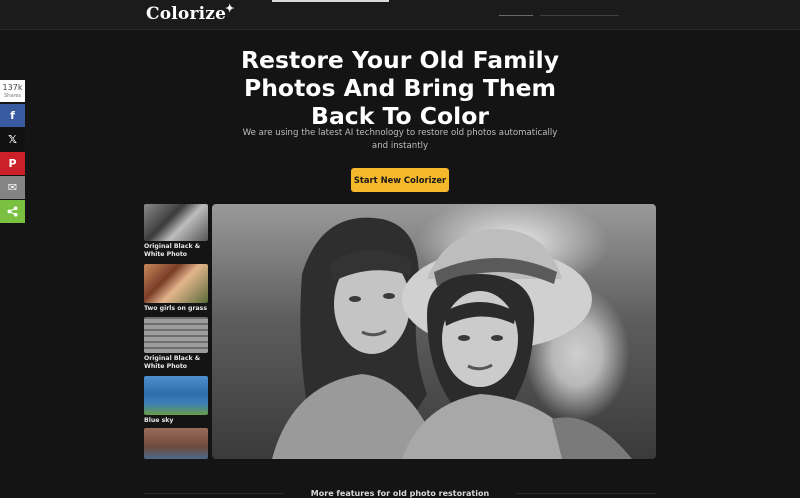 The width and height of the screenshot is (800, 498). I want to click on pinterest-icon: P, so click(12, 163).